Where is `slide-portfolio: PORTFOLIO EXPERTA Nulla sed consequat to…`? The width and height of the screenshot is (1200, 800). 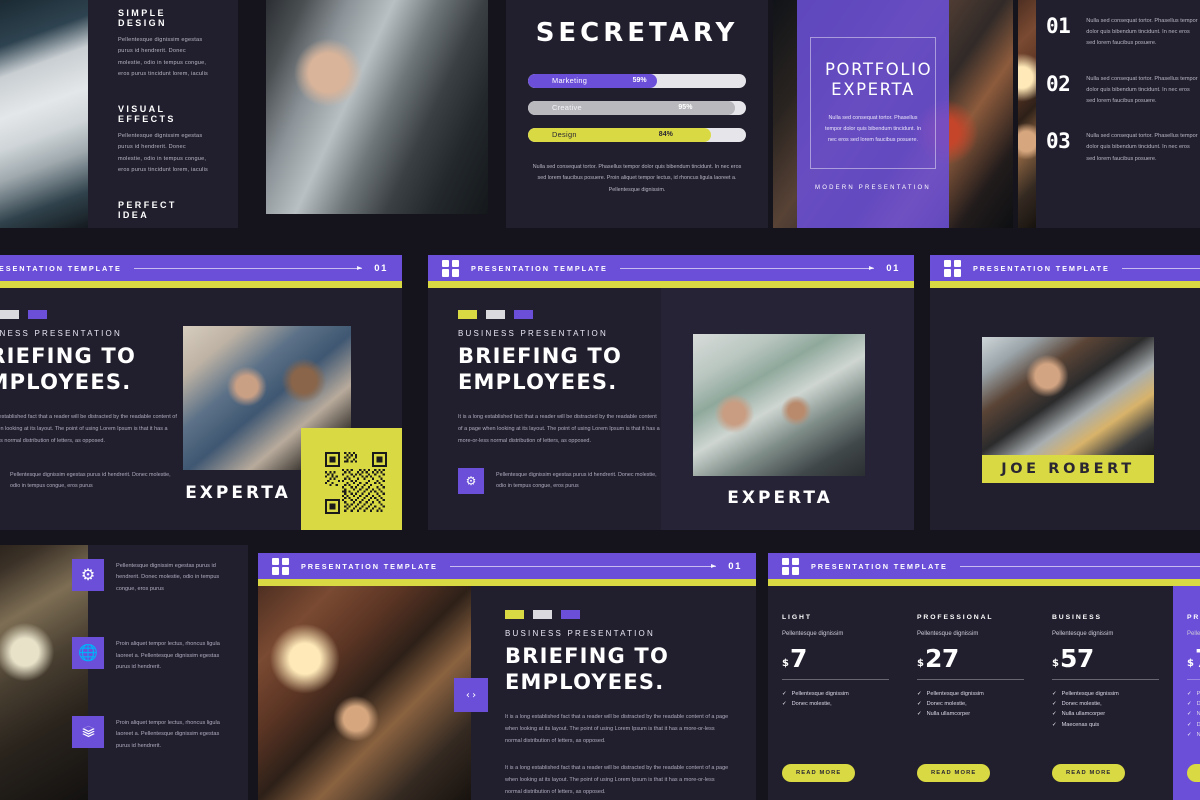 slide-portfolio: PORTFOLIO EXPERTA Nulla sed consequat to… is located at coordinates (893, 114).